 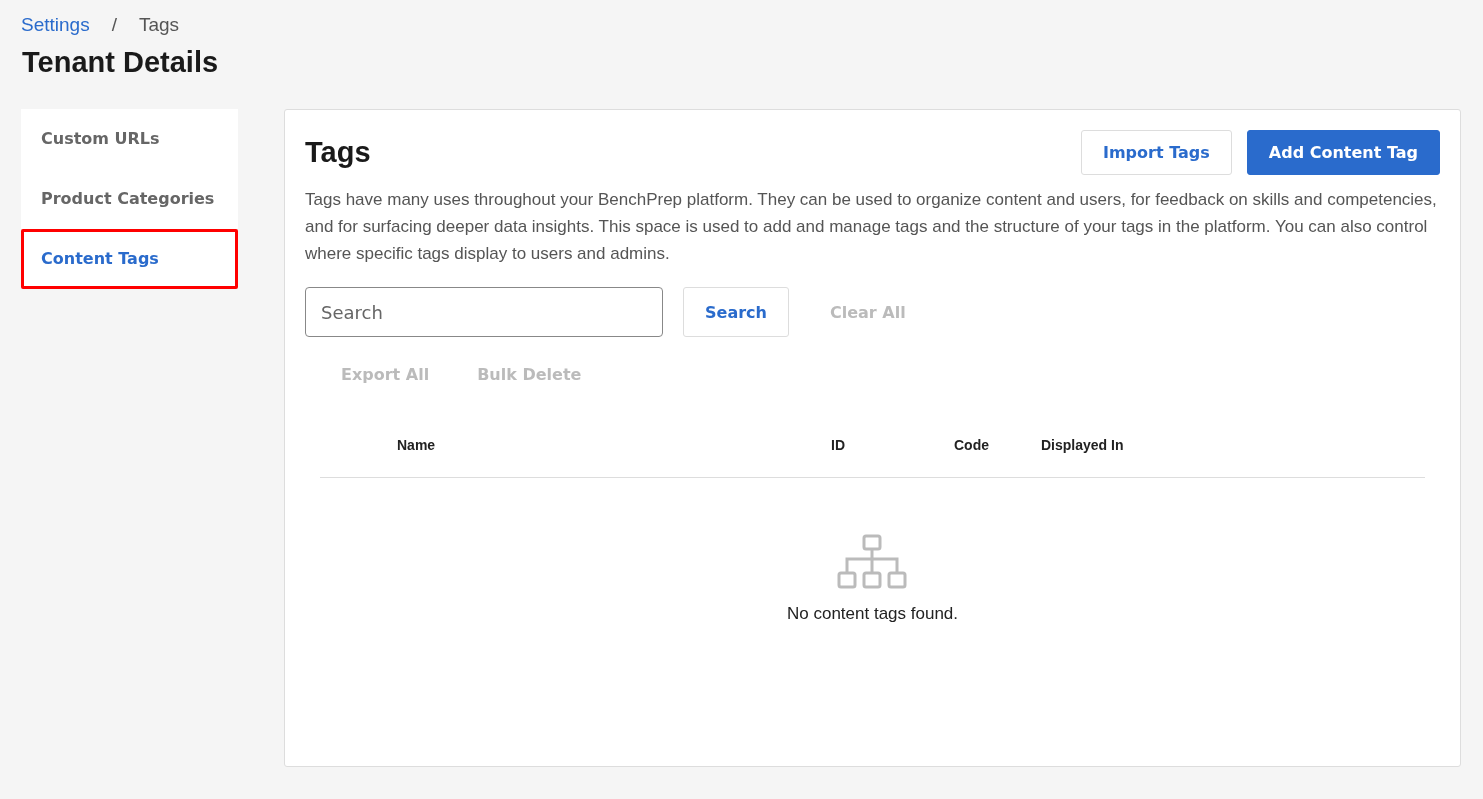 I want to click on page-title: Tenant Details, so click(x=121, y=62).